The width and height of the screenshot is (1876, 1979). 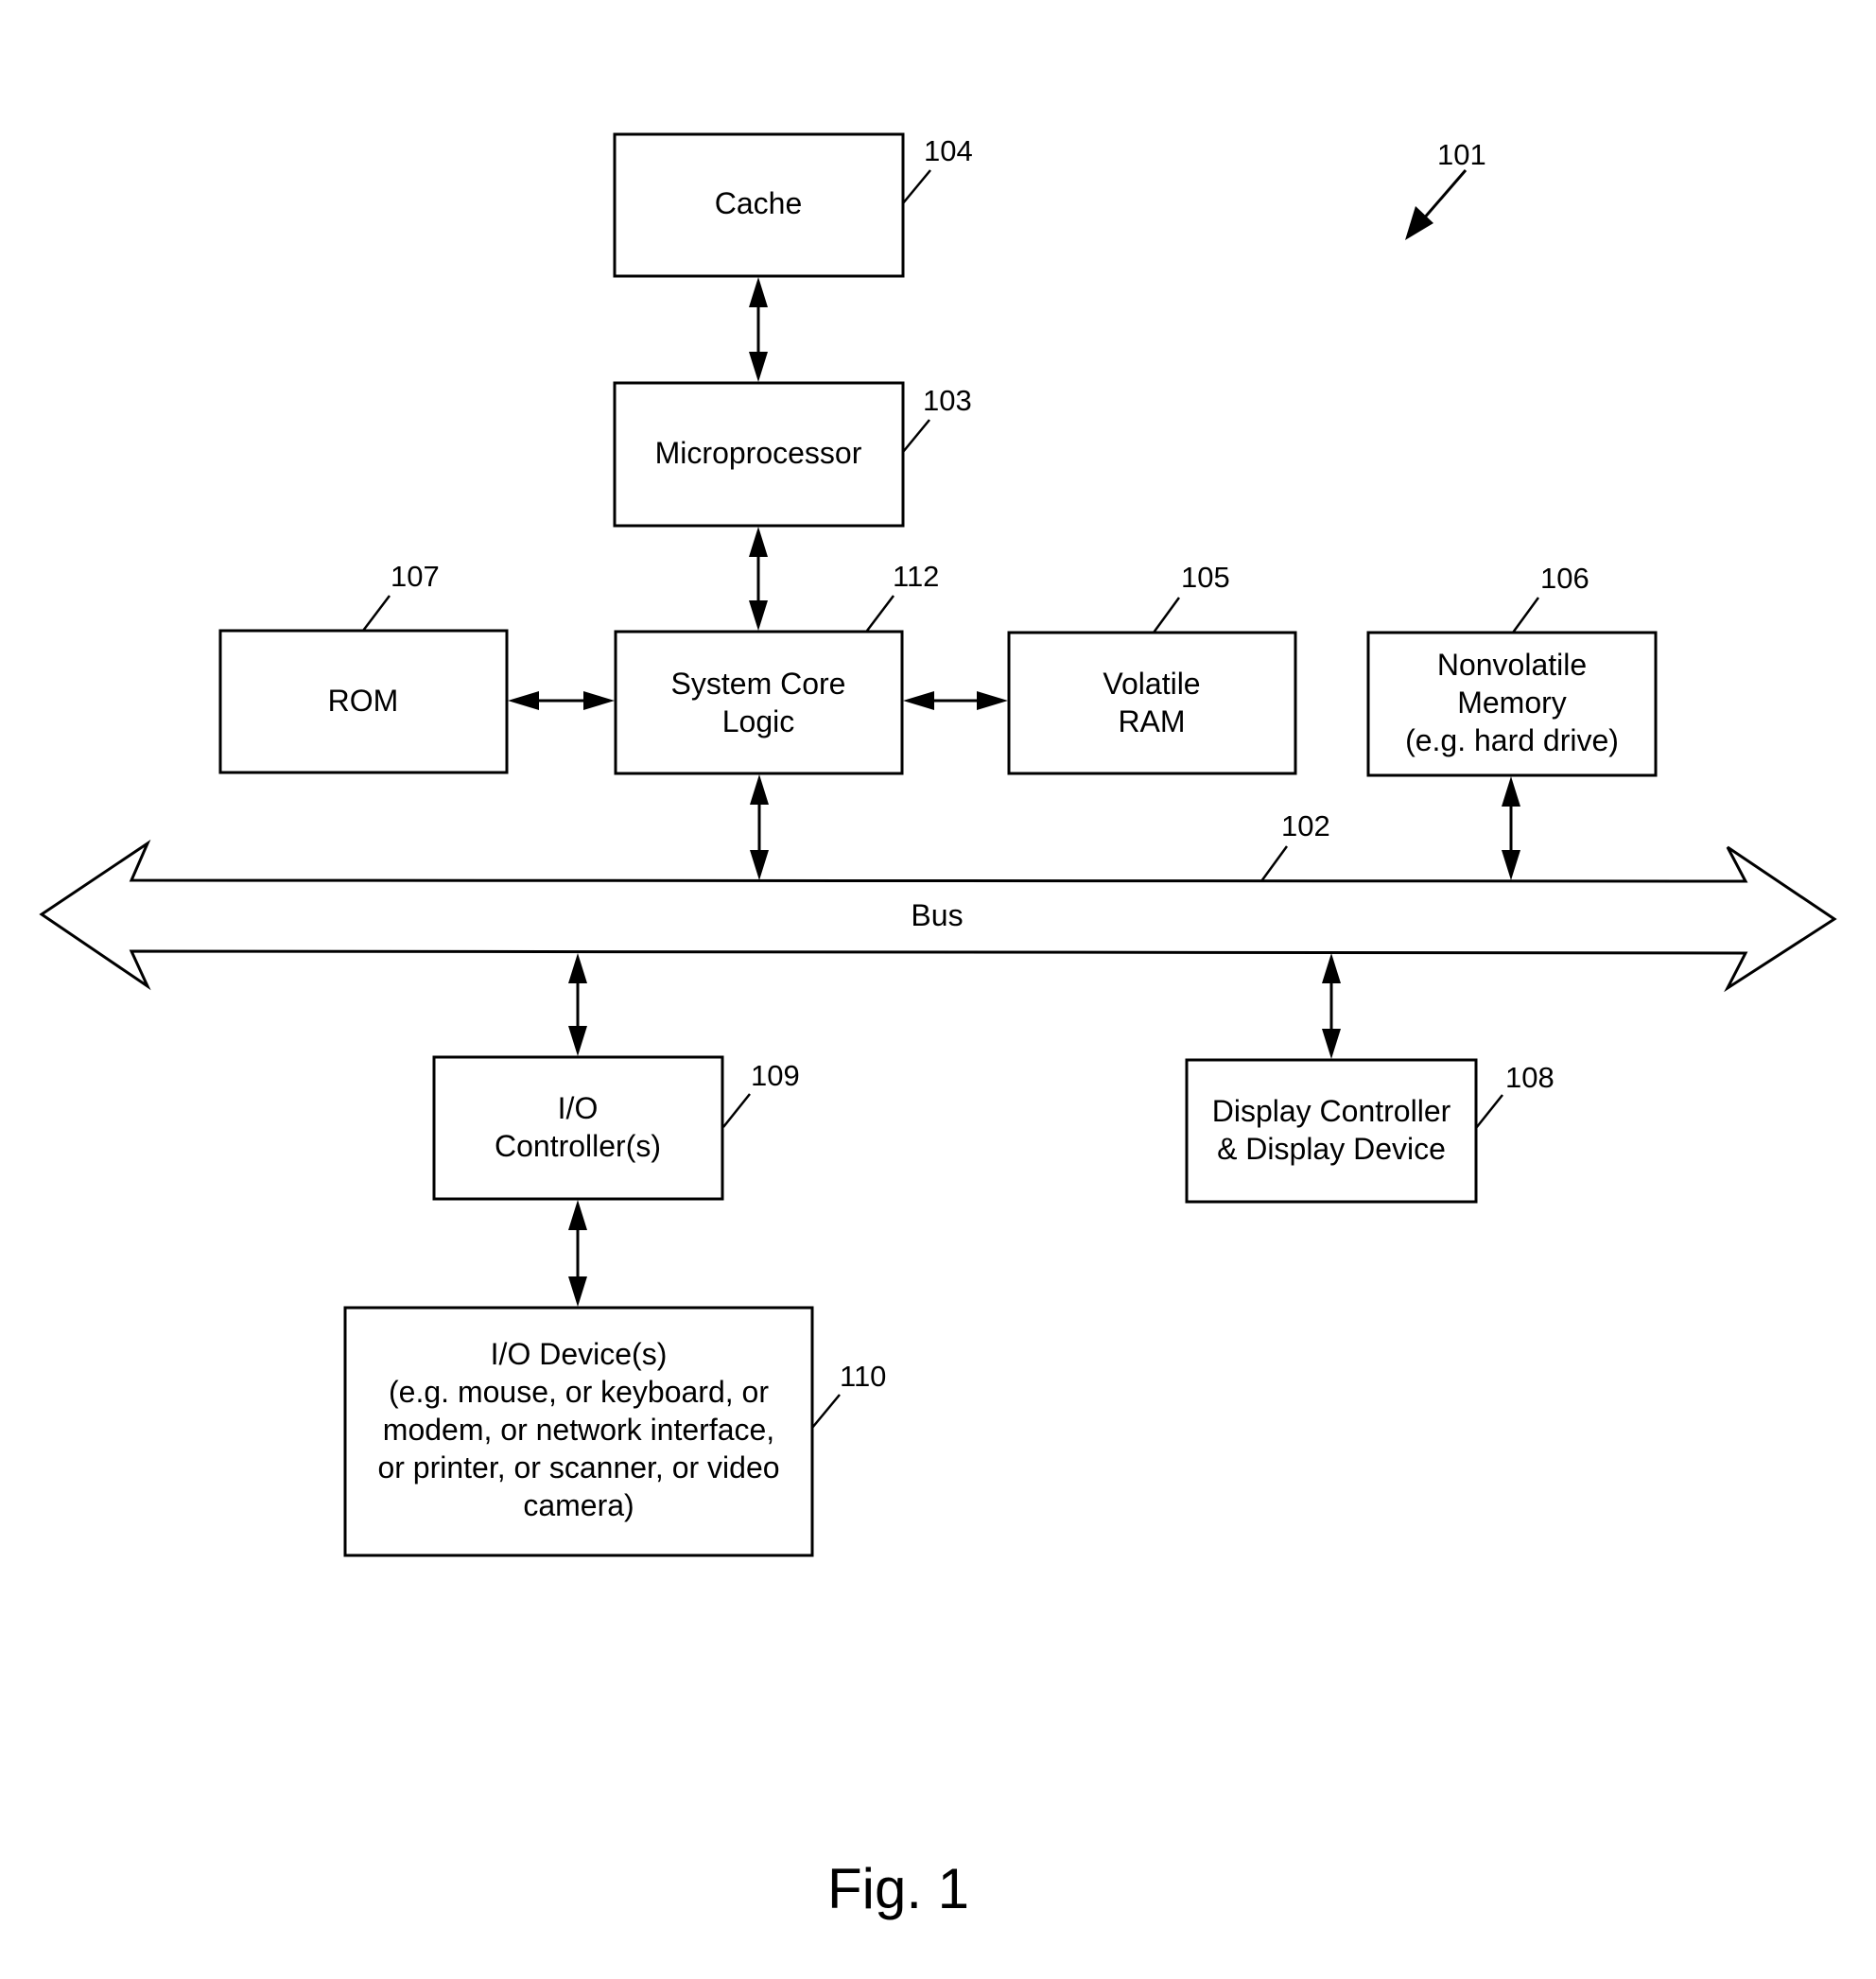 What do you see at coordinates (758, 453) in the screenshot?
I see `microprocessor-label: Microprocessor` at bounding box center [758, 453].